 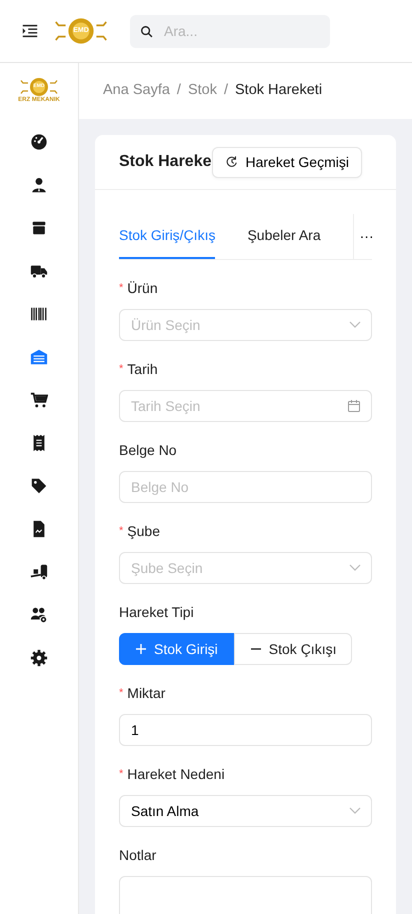 What do you see at coordinates (39, 228) in the screenshot?
I see `box-icon` at bounding box center [39, 228].